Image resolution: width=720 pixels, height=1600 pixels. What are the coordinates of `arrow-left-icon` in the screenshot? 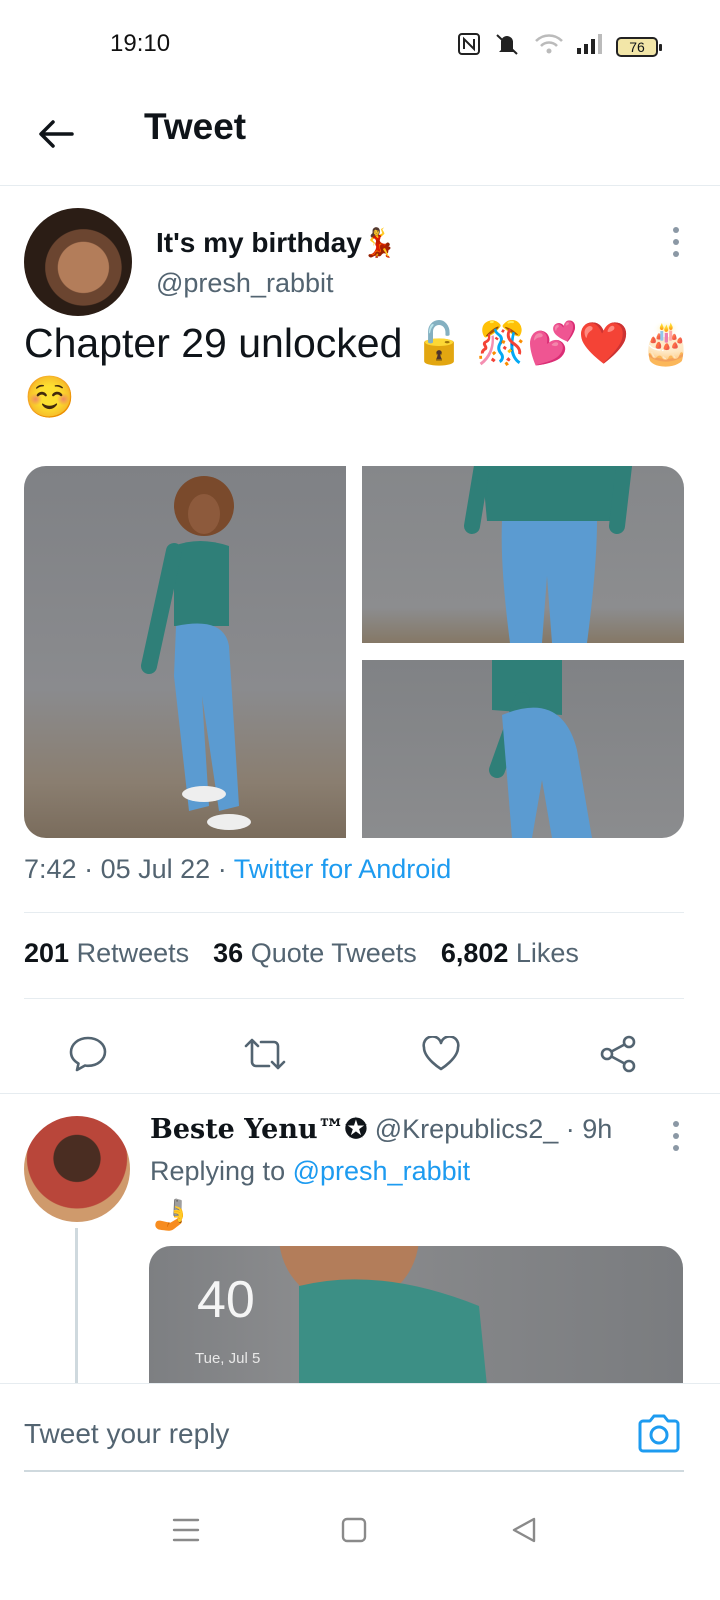 It's located at (56, 134).